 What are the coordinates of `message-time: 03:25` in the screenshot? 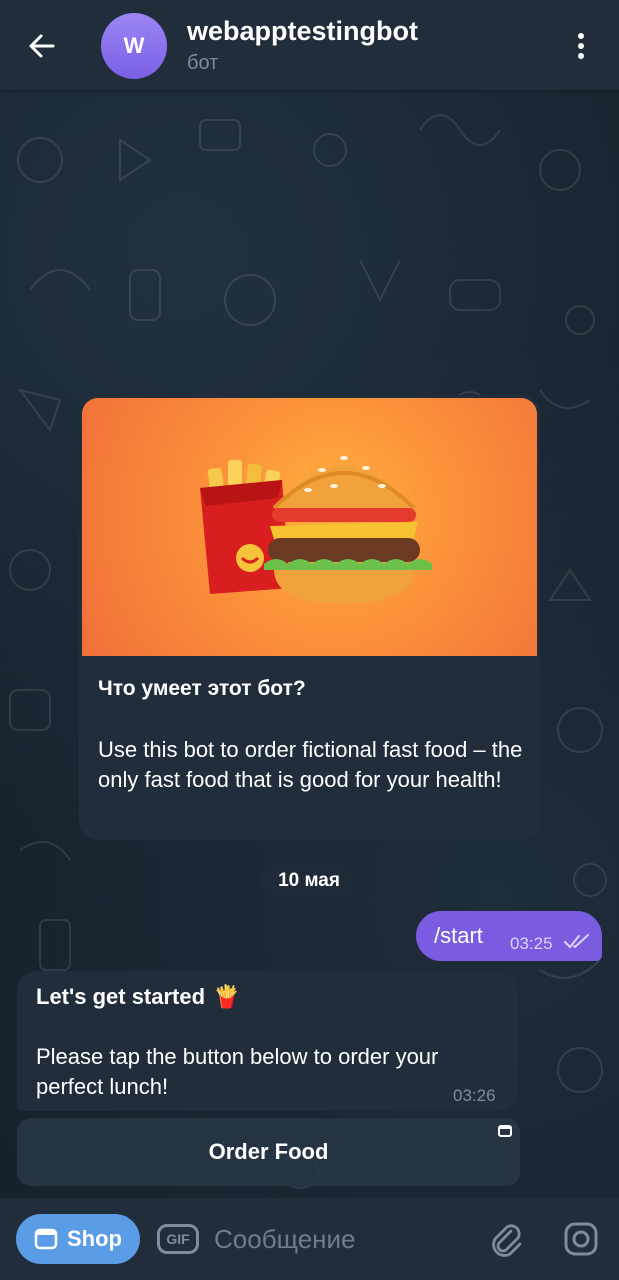 It's located at (531, 943).